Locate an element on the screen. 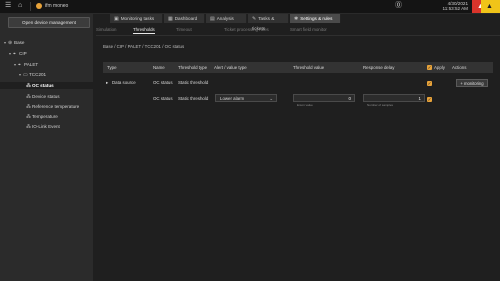 This screenshot has width=500, height=281. time-text: 11:53:52 AM is located at coordinates (455, 8).